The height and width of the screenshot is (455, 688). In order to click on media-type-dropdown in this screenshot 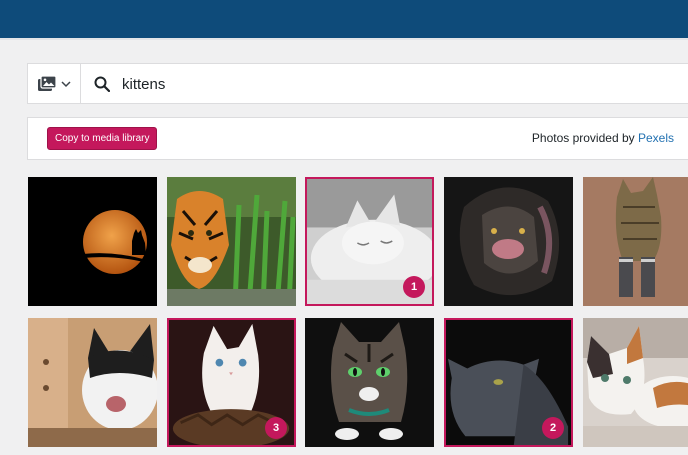, I will do `click(54, 83)`.